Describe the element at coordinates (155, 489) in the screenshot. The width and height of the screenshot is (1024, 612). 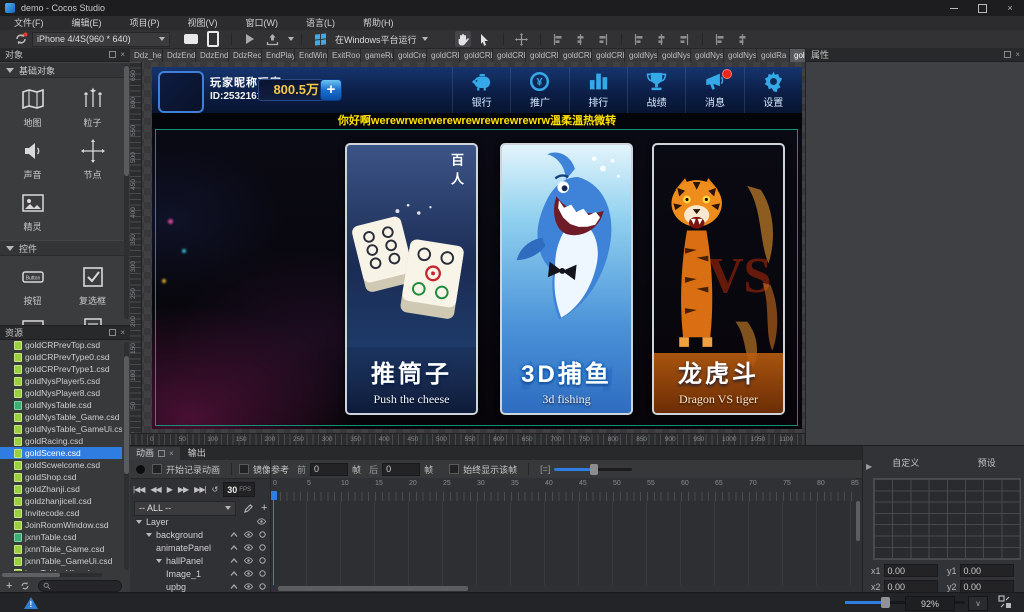
I see `step-back-button: ◀◀` at that location.